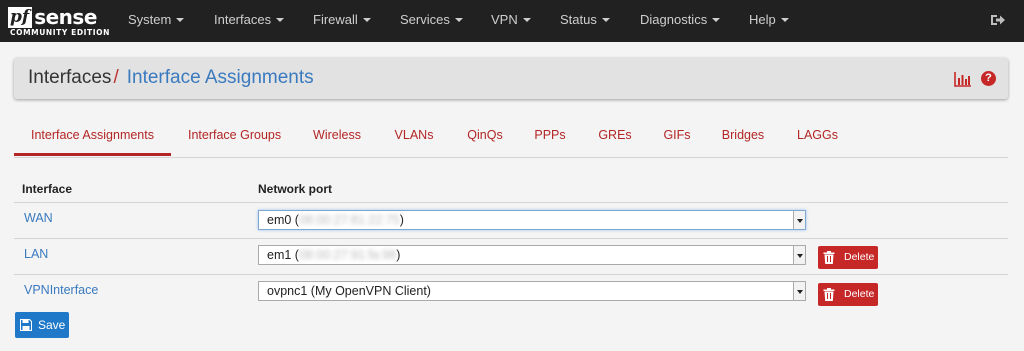 This screenshot has height=351, width=1024. I want to click on save-button: Save, so click(42, 325).